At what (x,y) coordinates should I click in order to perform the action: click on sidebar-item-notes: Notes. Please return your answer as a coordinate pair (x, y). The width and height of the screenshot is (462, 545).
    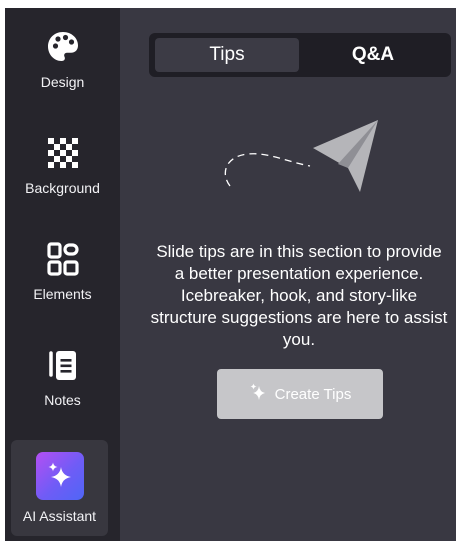
    Looking at the image, I should click on (62, 374).